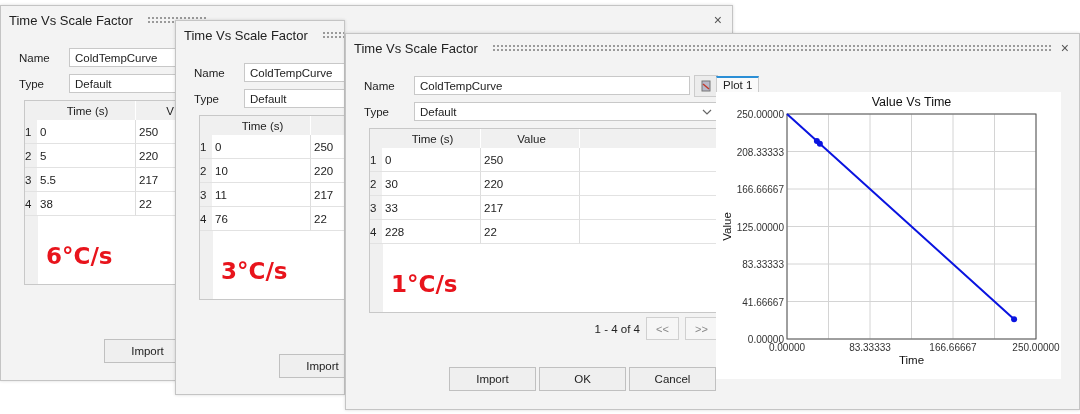 This screenshot has height=414, width=1080. Describe the element at coordinates (261, 219) in the screenshot. I see `table-cell: 76` at that location.